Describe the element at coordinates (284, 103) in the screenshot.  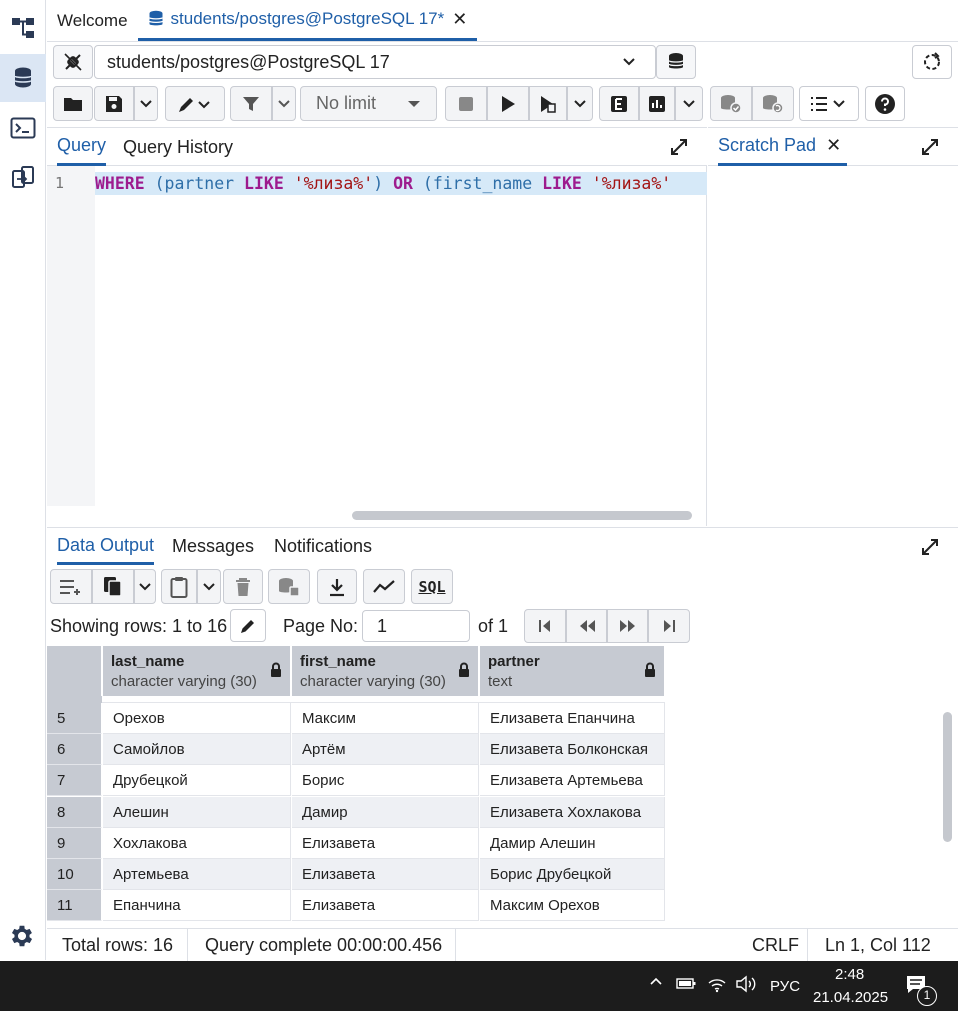
I see `filter-chevron-icon` at that location.